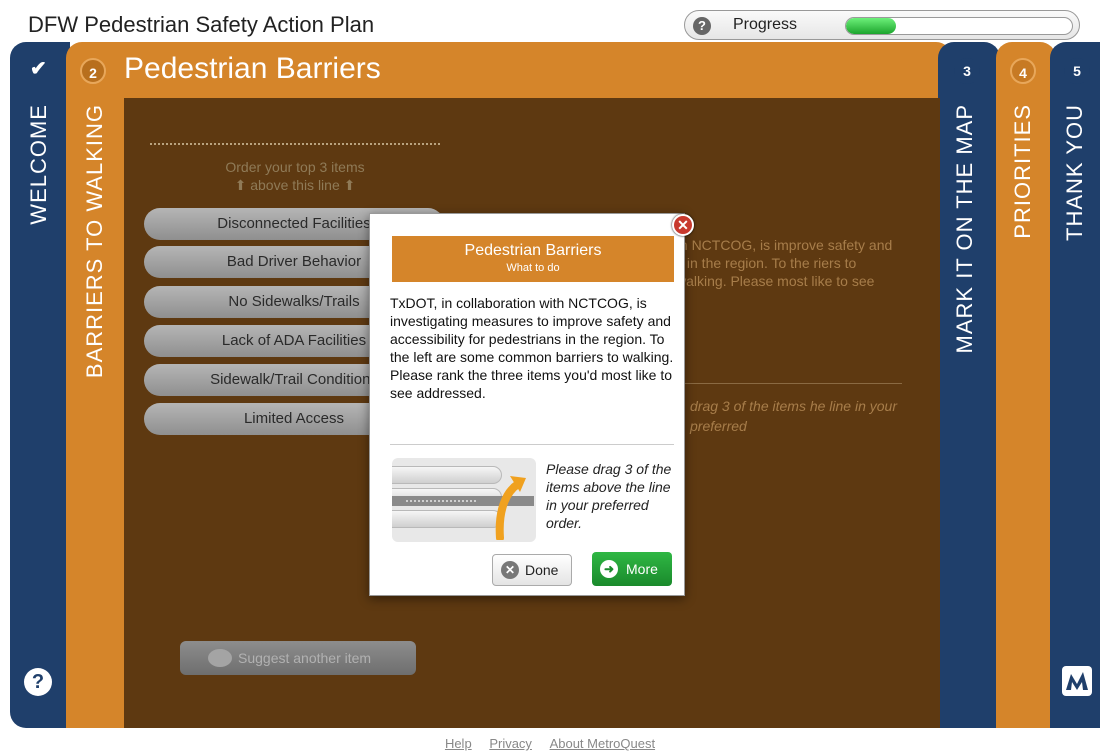  Describe the element at coordinates (965, 228) in the screenshot. I see `step-map-label: MARK IT ON THE MAP` at that location.